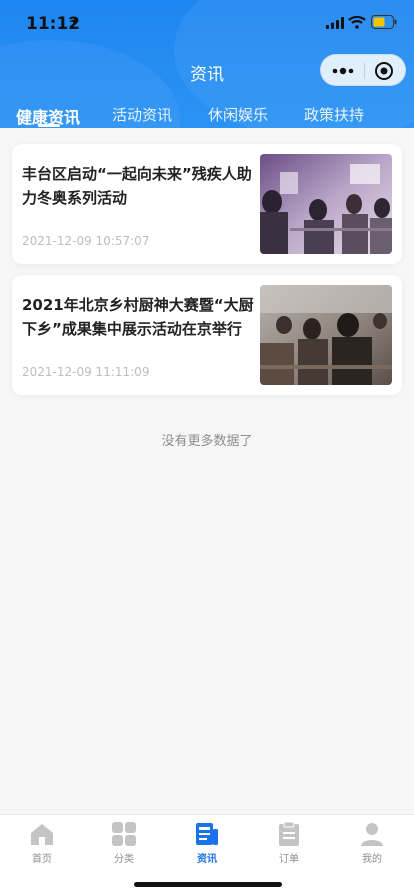  Describe the element at coordinates (138, 317) in the screenshot. I see `news-title: 2021年北京乡村厨神大赛暨“大厨下乡”成果集中展示活动在京举行` at that location.